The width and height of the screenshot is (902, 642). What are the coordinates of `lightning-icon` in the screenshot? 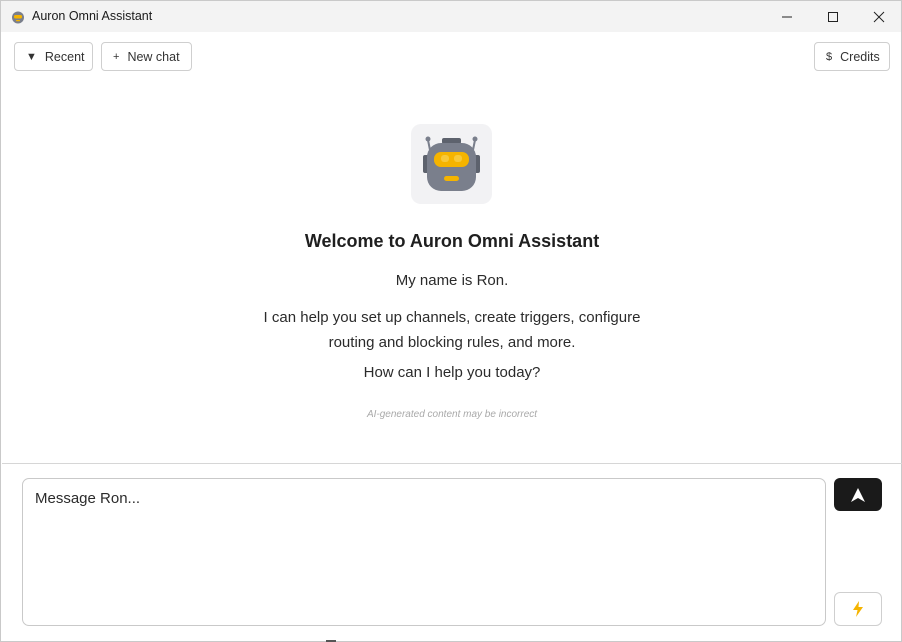 It's located at (858, 609).